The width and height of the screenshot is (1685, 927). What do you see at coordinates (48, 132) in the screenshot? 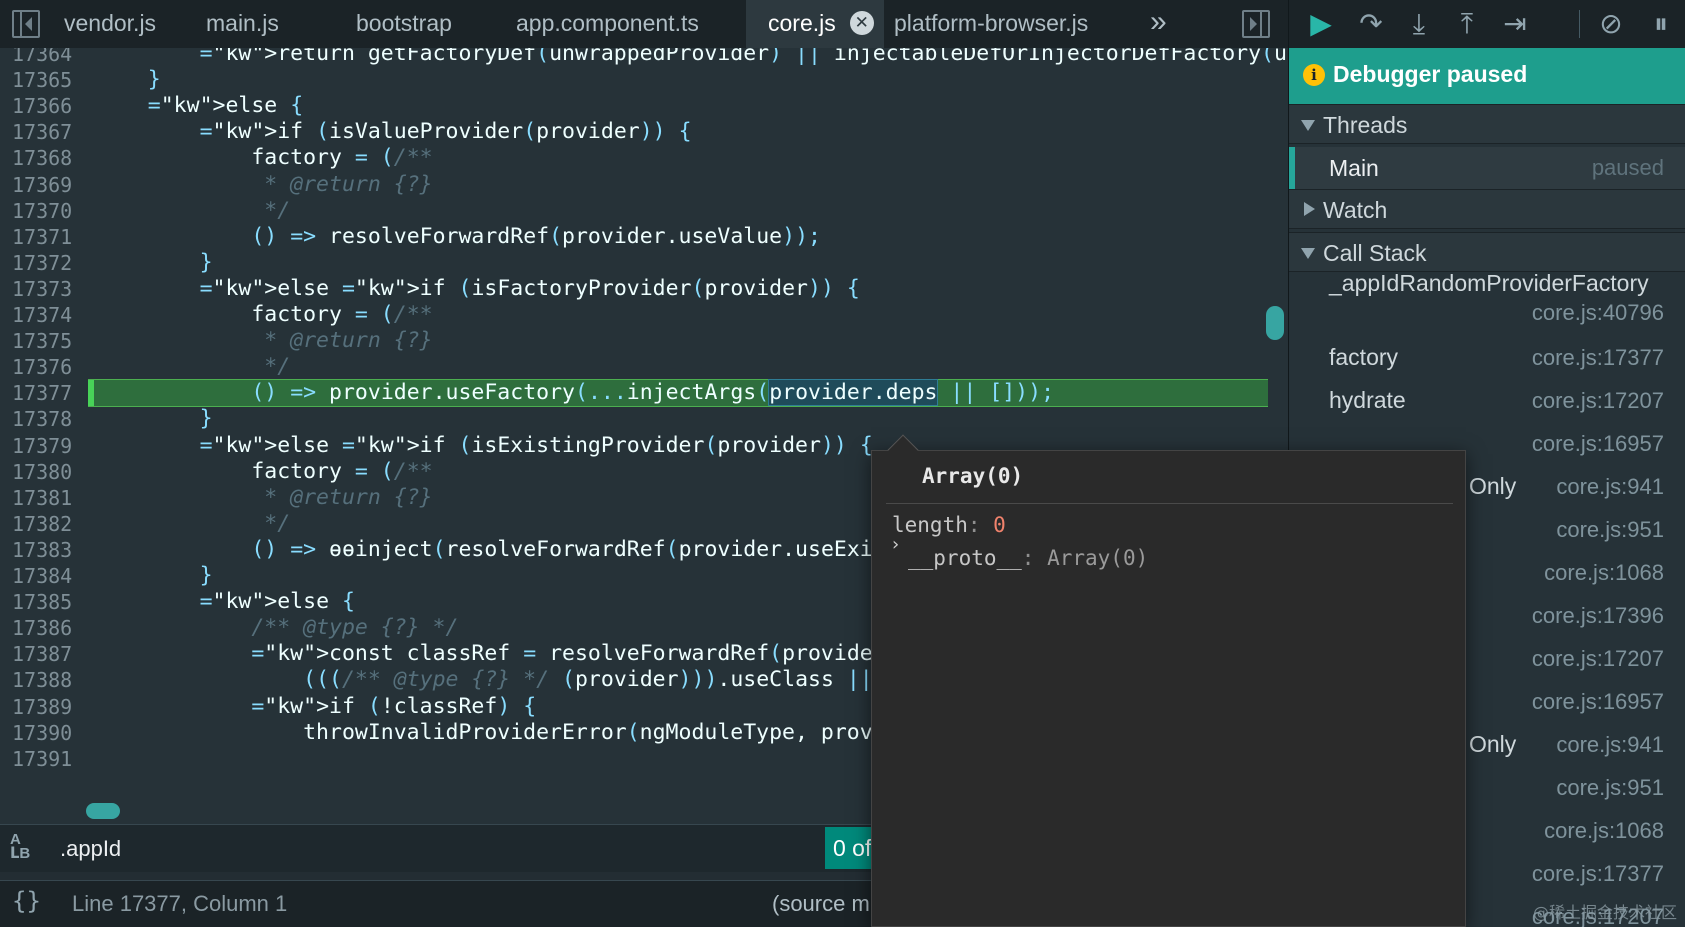
I see `line-number: 17367` at bounding box center [48, 132].